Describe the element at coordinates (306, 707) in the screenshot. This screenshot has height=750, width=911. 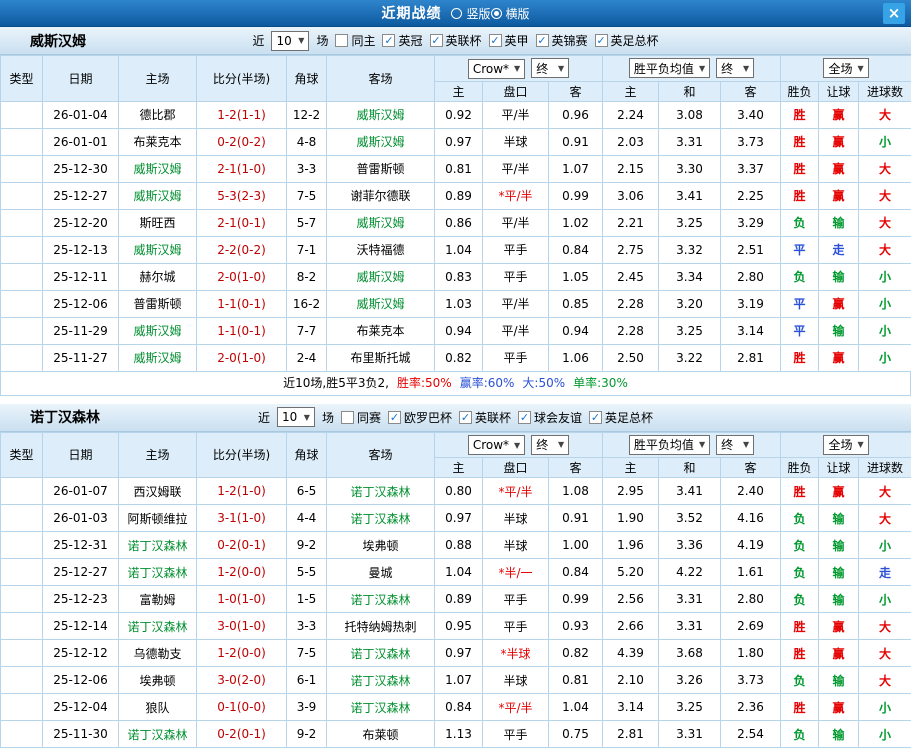
I see `cell-corners: 3-9` at that location.